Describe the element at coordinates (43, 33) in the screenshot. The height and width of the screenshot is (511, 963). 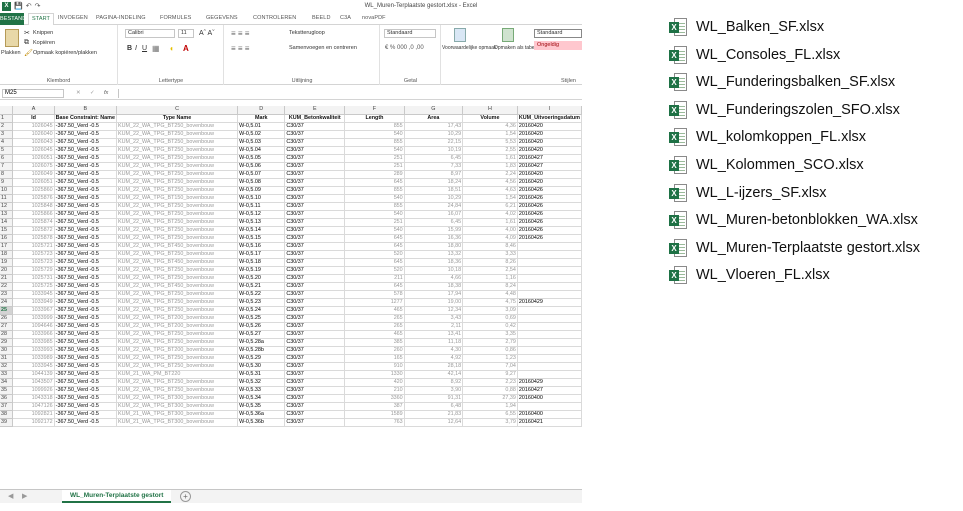
I see `cut-button: Knippen` at that location.